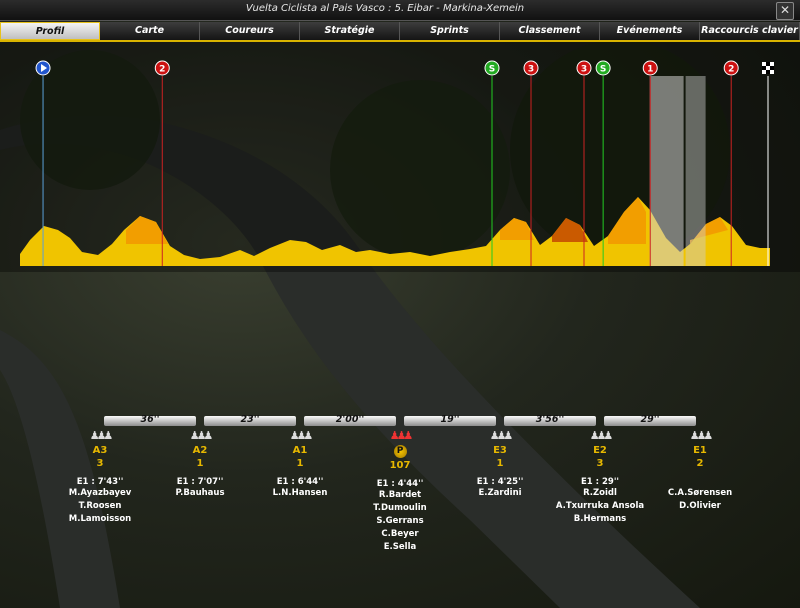 The width and height of the screenshot is (800, 608). Describe the element at coordinates (700, 493) in the screenshot. I see `rider-name: C.A.Sørensen` at that location.